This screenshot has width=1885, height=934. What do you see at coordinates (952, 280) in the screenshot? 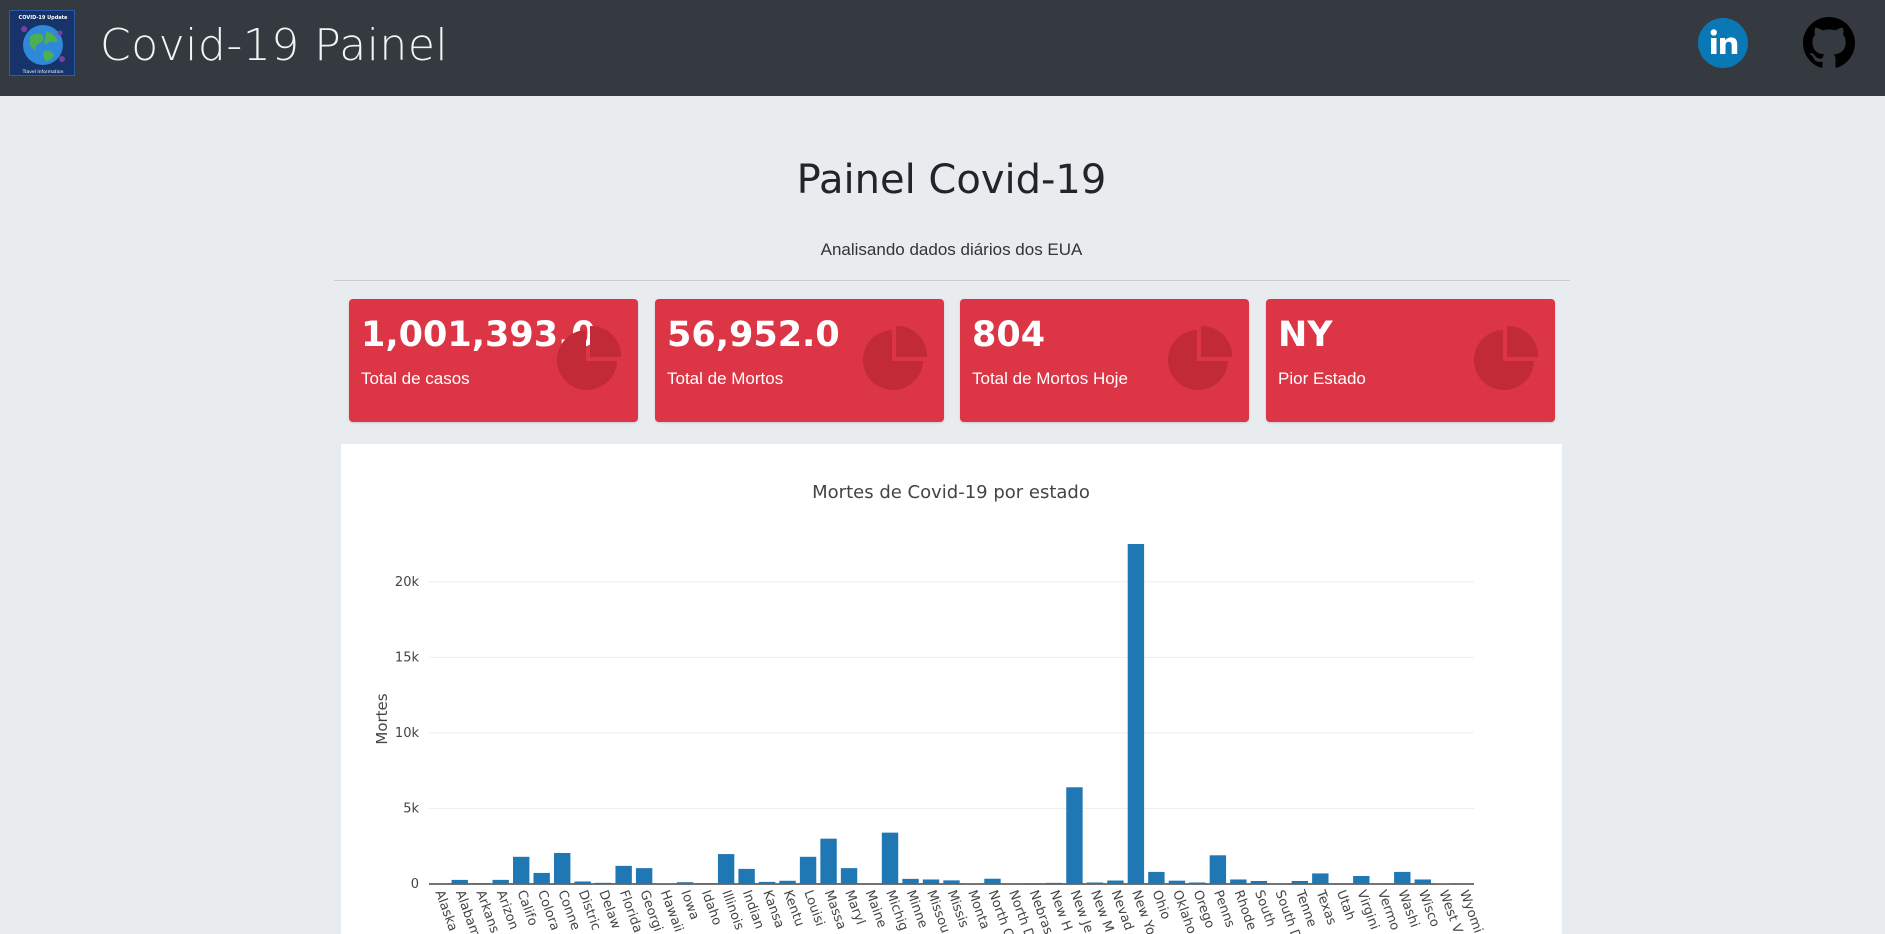
I see `header-divider` at bounding box center [952, 280].